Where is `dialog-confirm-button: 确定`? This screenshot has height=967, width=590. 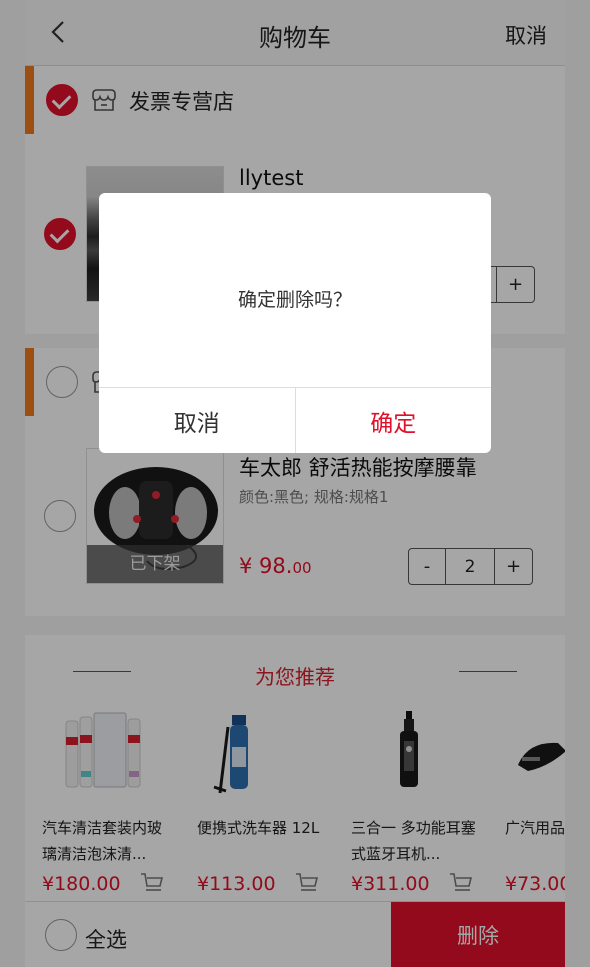 dialog-confirm-button: 确定 is located at coordinates (394, 420).